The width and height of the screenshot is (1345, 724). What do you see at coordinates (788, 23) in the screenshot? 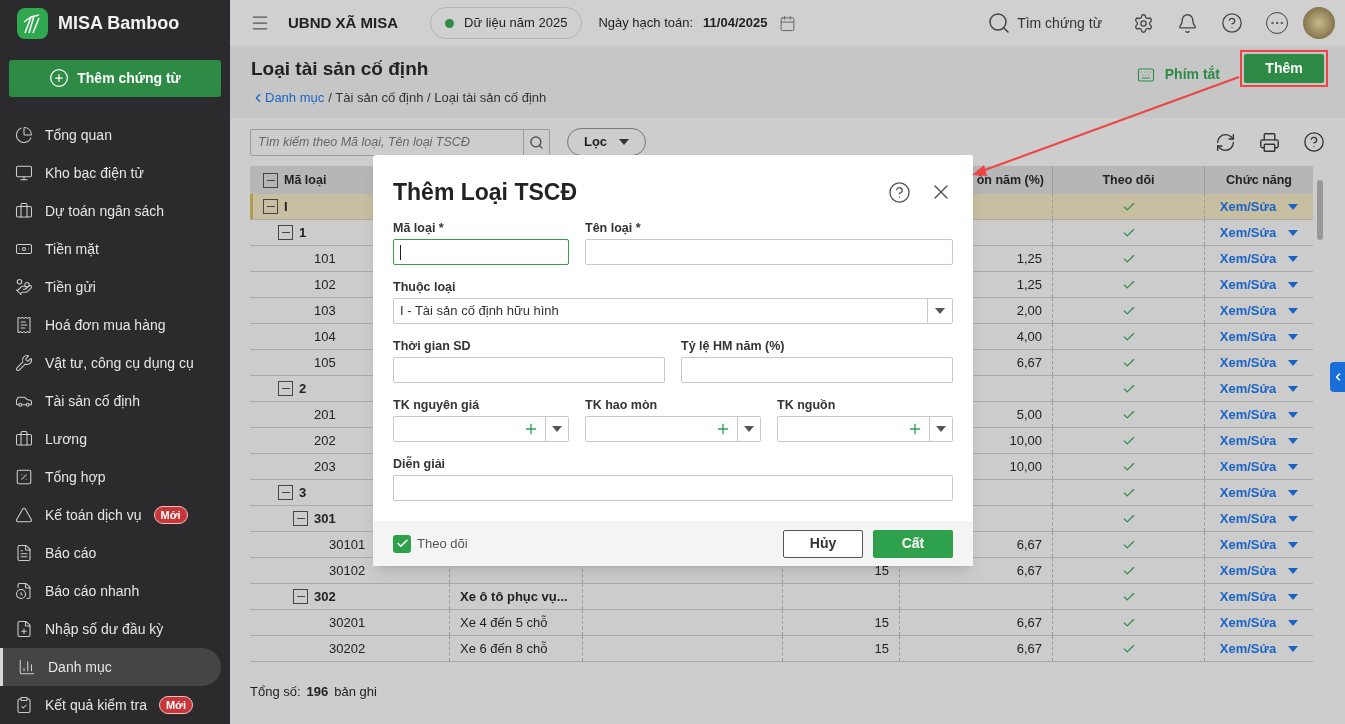
I see `calendar-icon` at bounding box center [788, 23].